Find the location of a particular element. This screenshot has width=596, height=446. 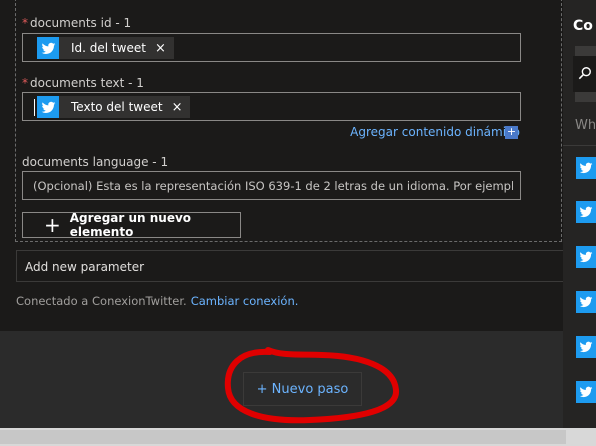

token-label: Id. del tweet is located at coordinates (108, 48).